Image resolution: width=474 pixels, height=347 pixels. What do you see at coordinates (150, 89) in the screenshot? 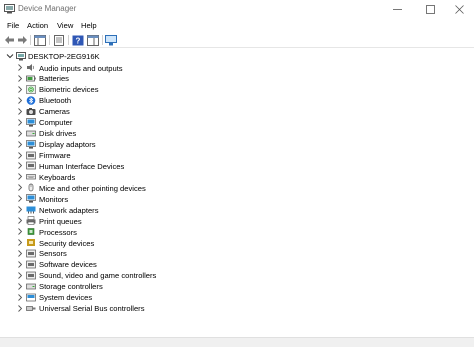
I see `device-category-row: Biometric devices` at bounding box center [150, 89].